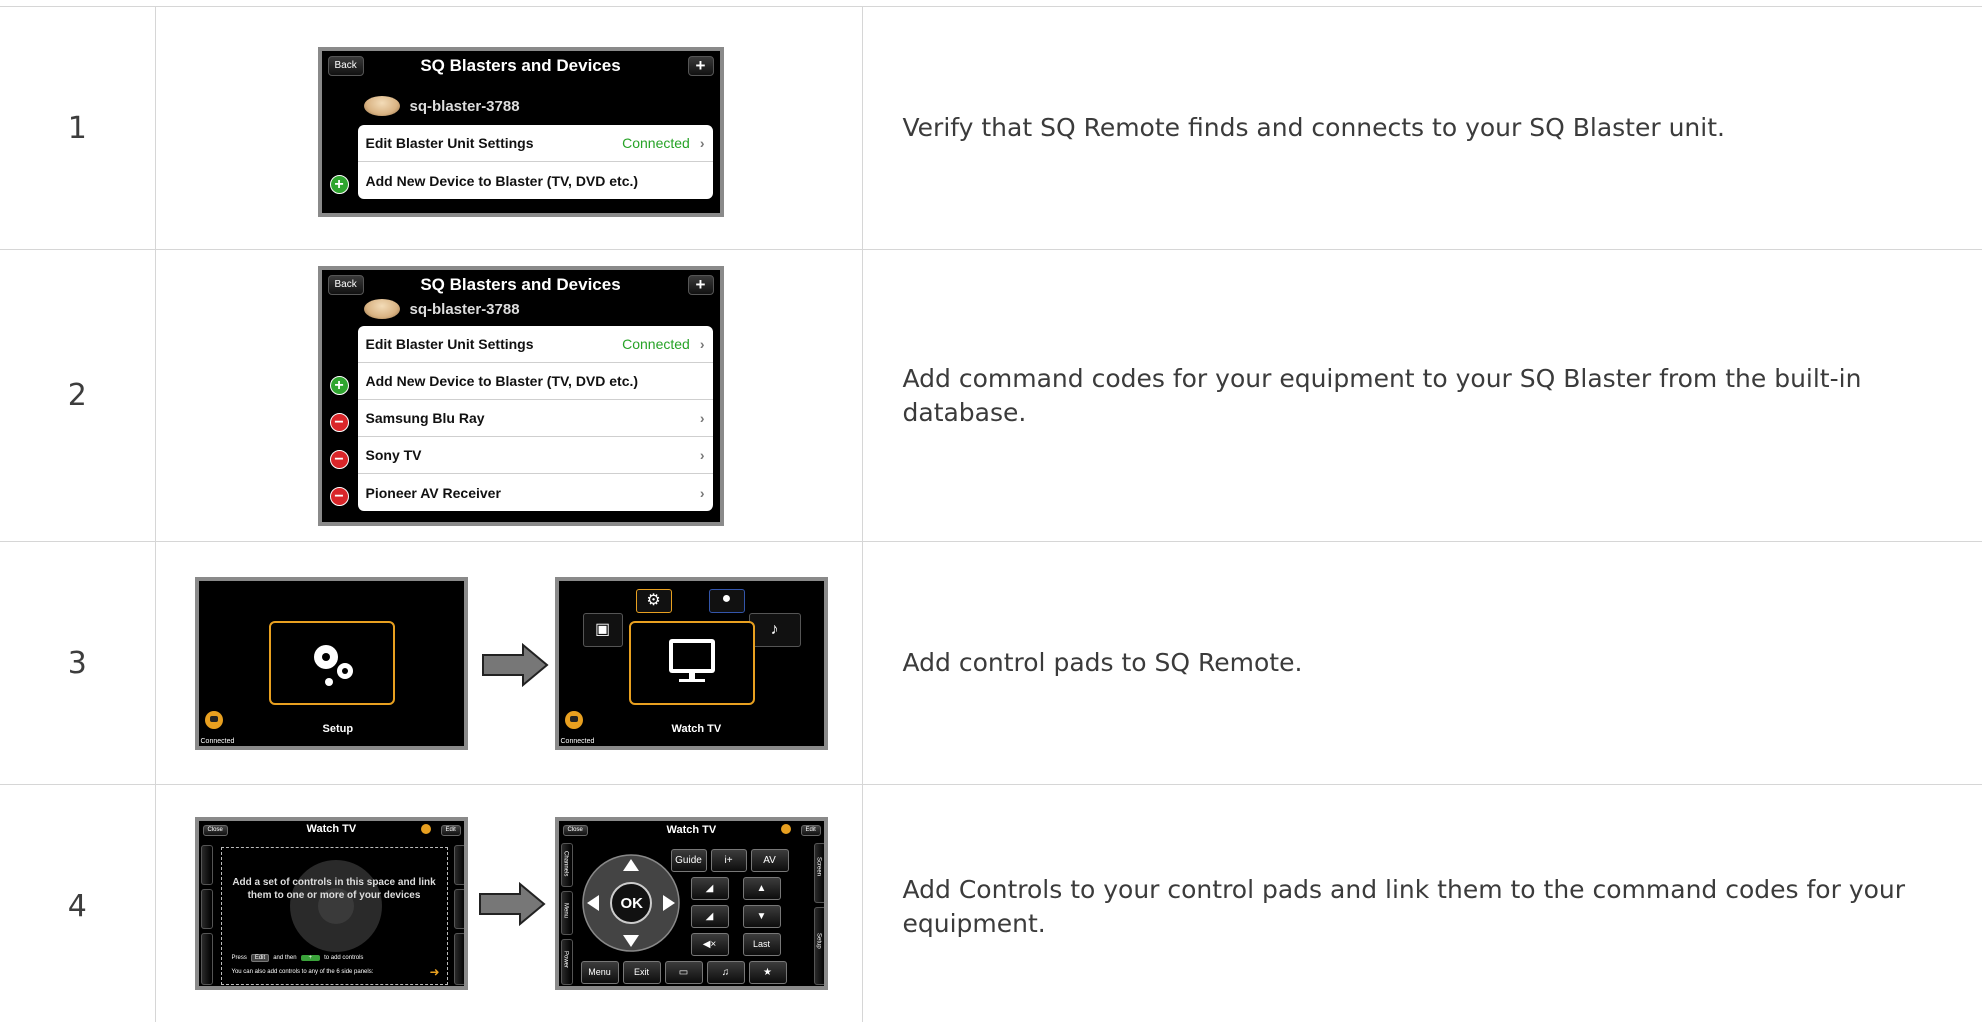 The image size is (1982, 1022). I want to click on side-panel-label: Screen, so click(818, 867).